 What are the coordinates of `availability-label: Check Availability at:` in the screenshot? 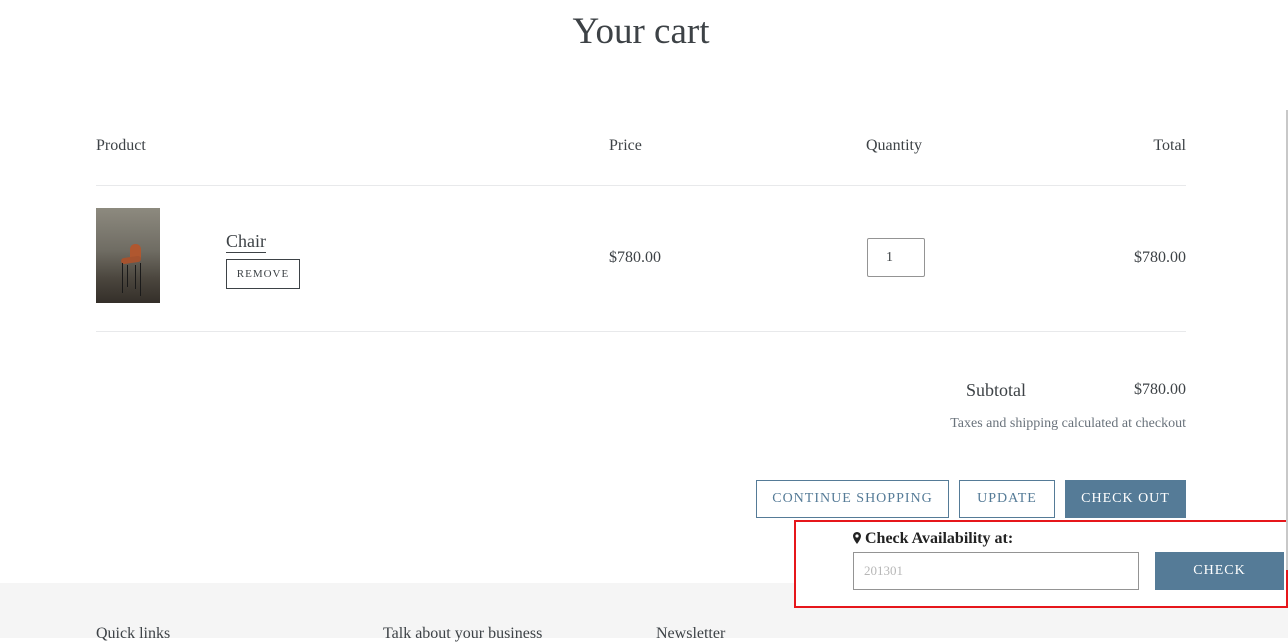 It's located at (933, 539).